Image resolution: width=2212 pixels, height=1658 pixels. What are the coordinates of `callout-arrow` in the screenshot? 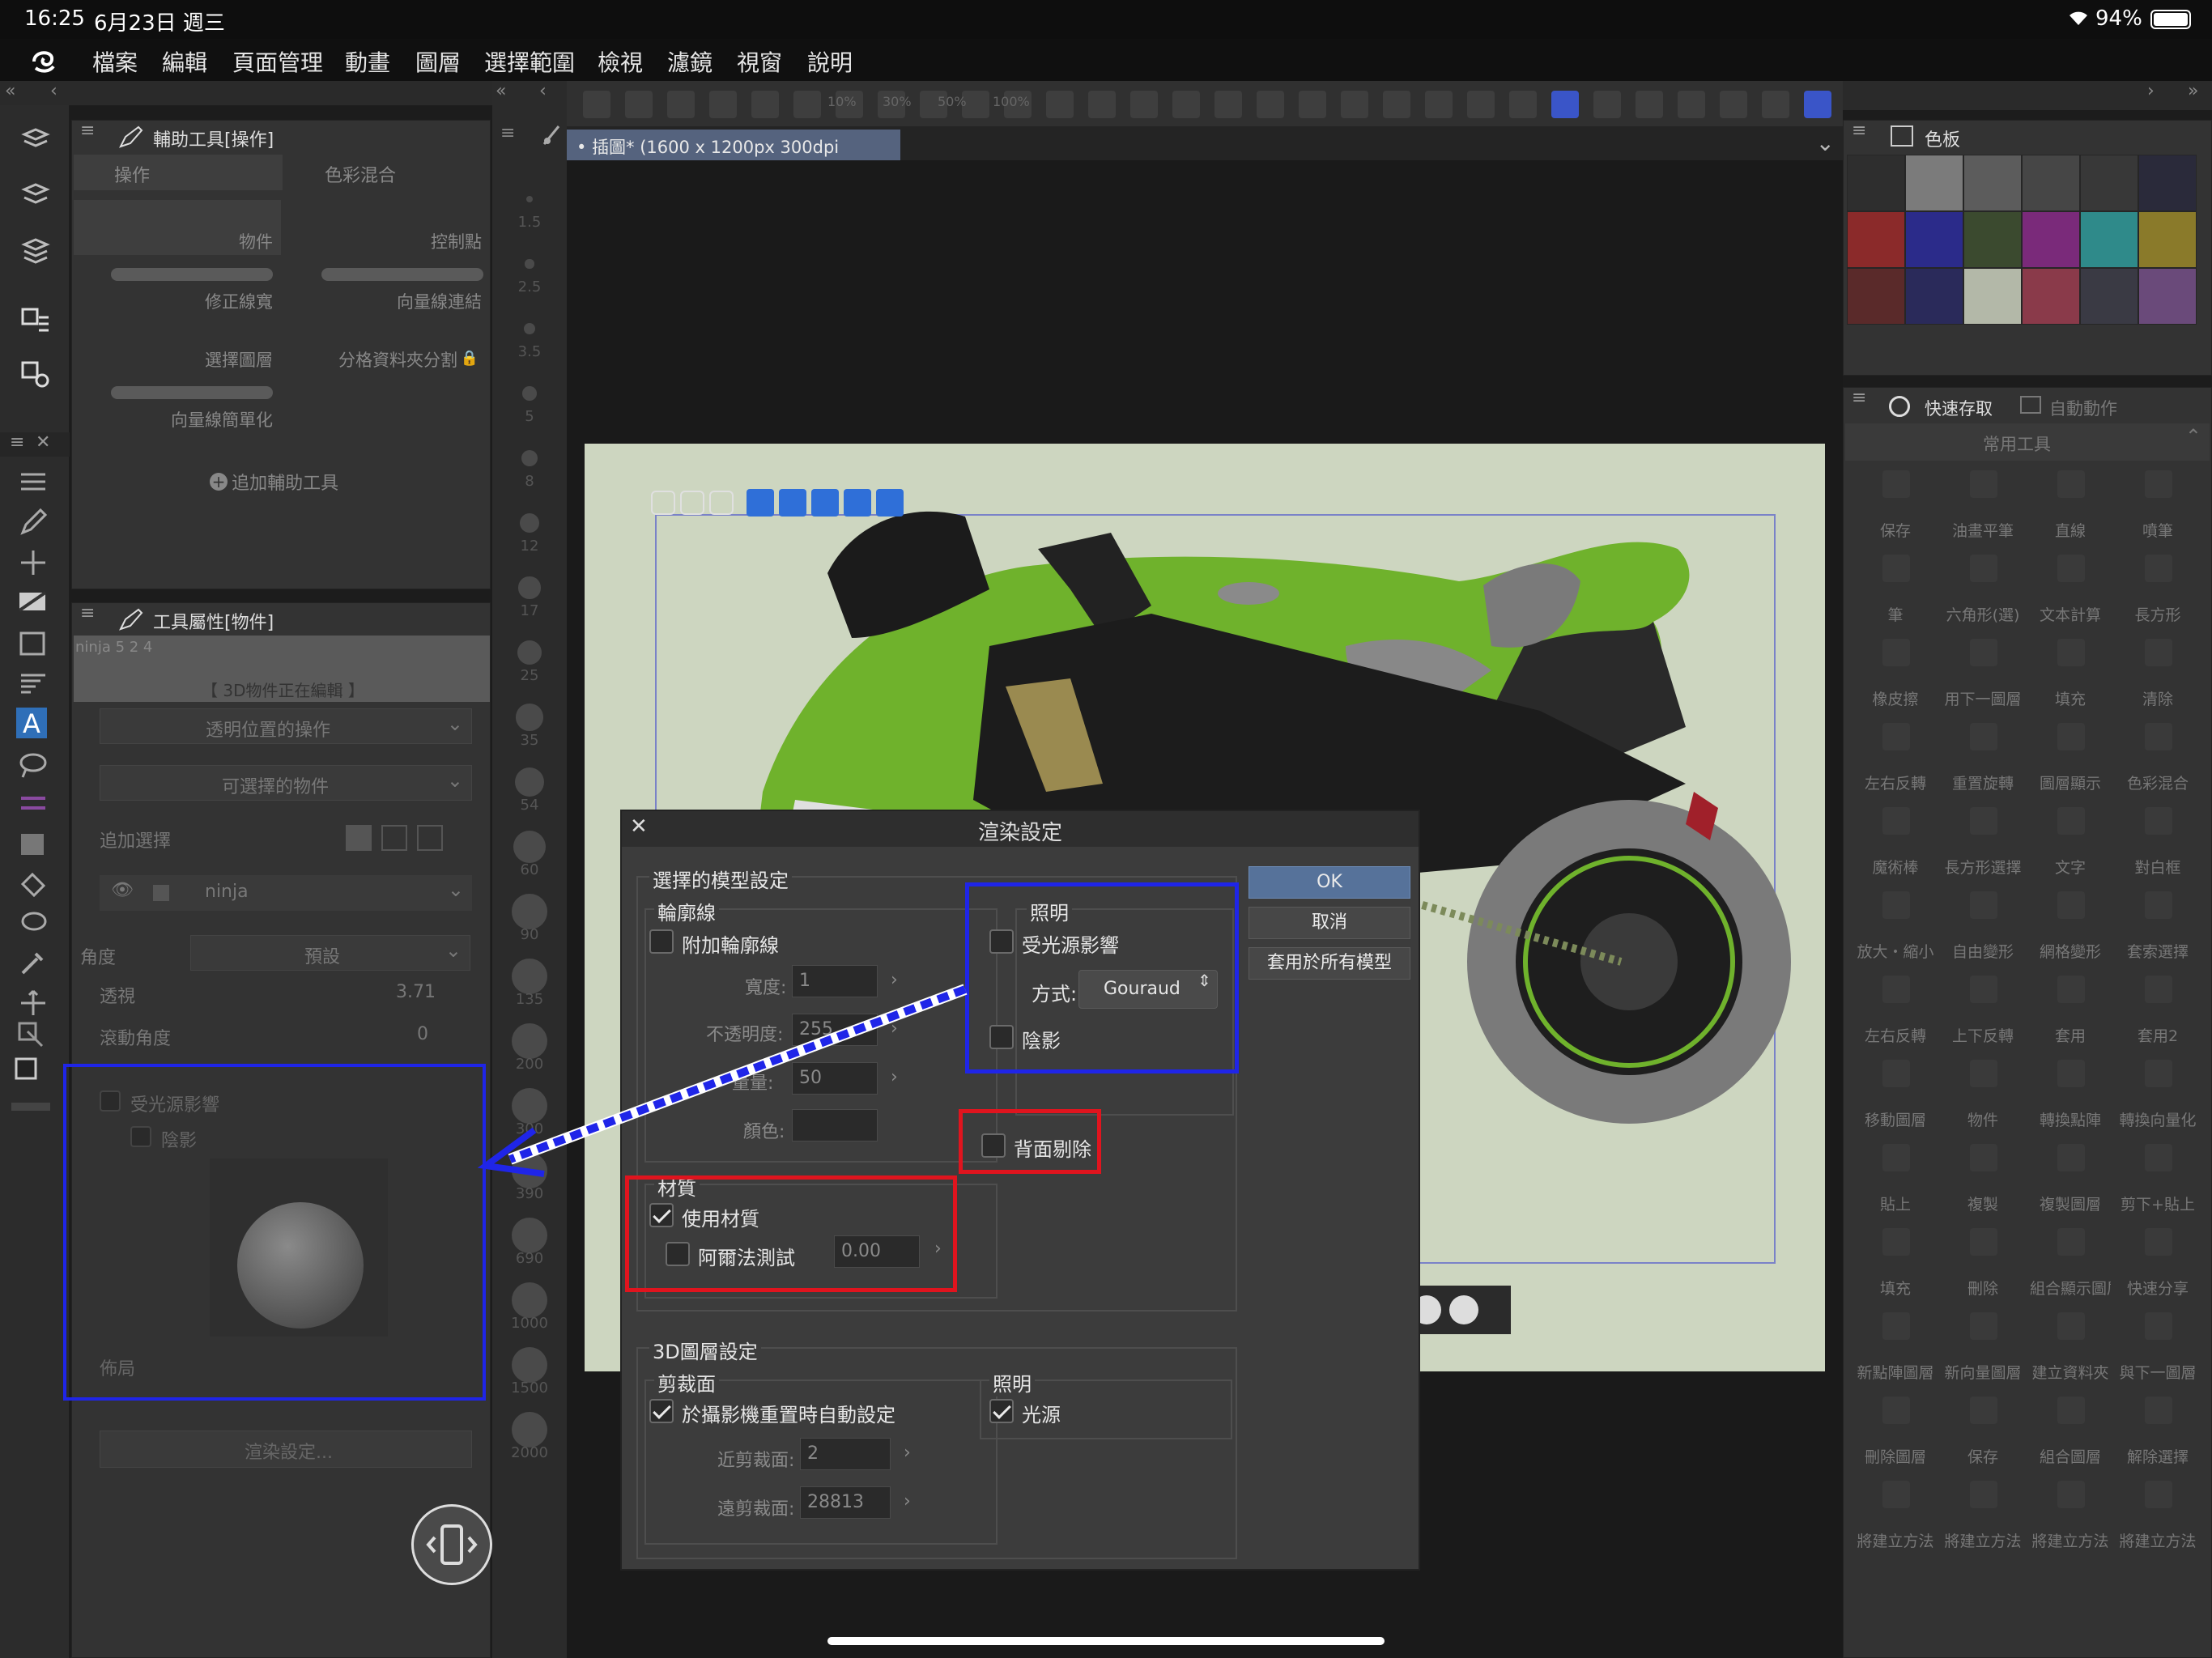 It's located at (723, 1080).